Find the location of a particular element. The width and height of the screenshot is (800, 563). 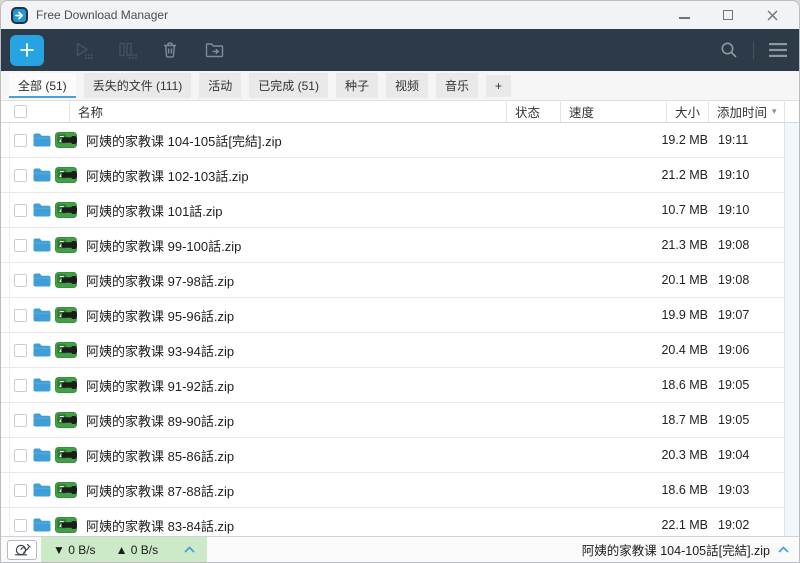

table-row: Z 阿姨的家教课 95-96話.zip 19.9 MB 19:07 is located at coordinates (400, 315).